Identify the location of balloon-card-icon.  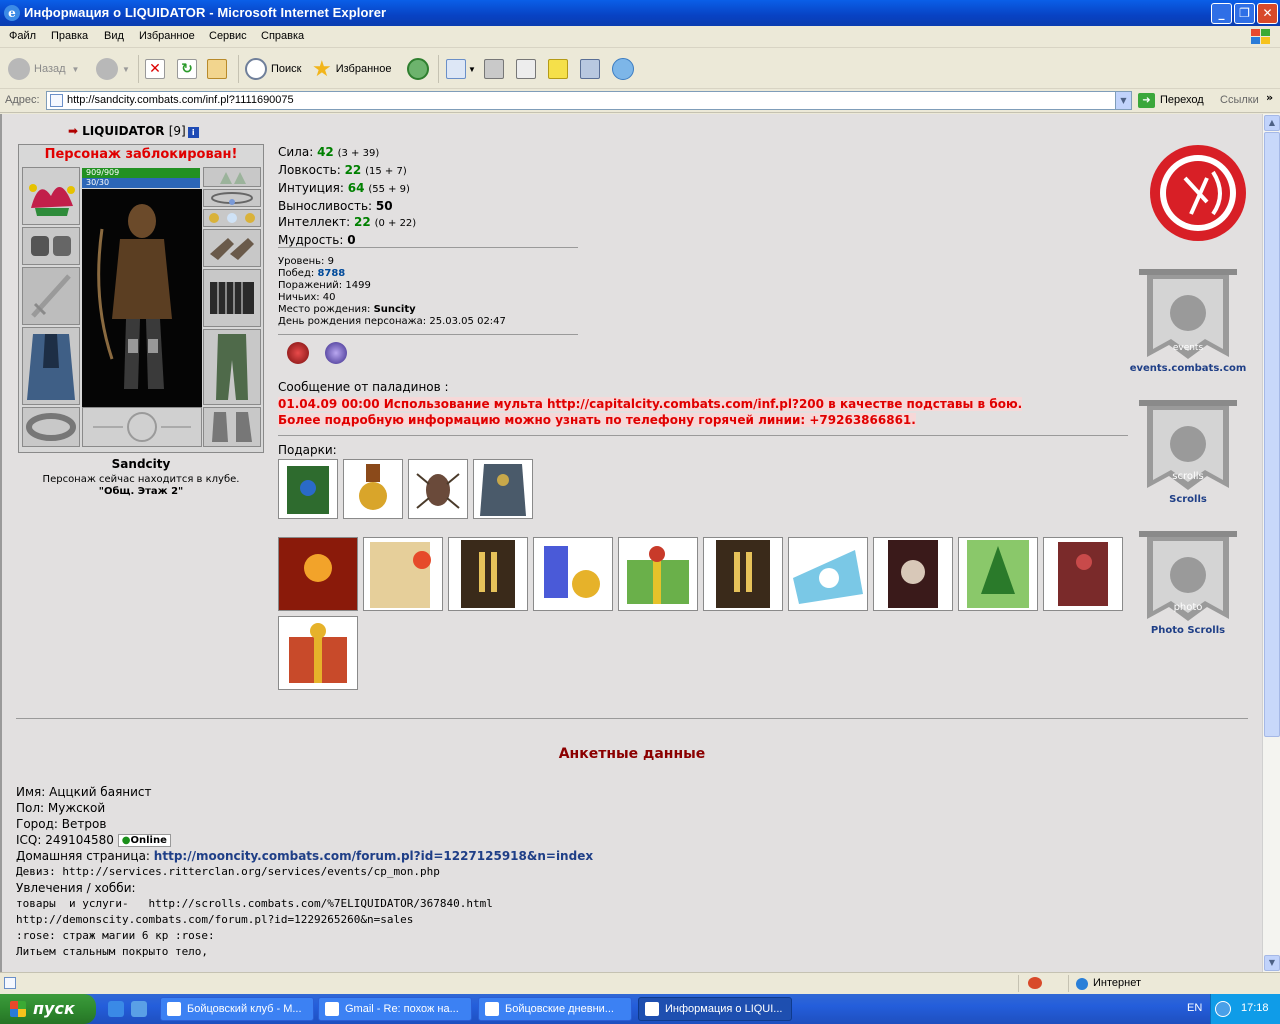
(400, 575).